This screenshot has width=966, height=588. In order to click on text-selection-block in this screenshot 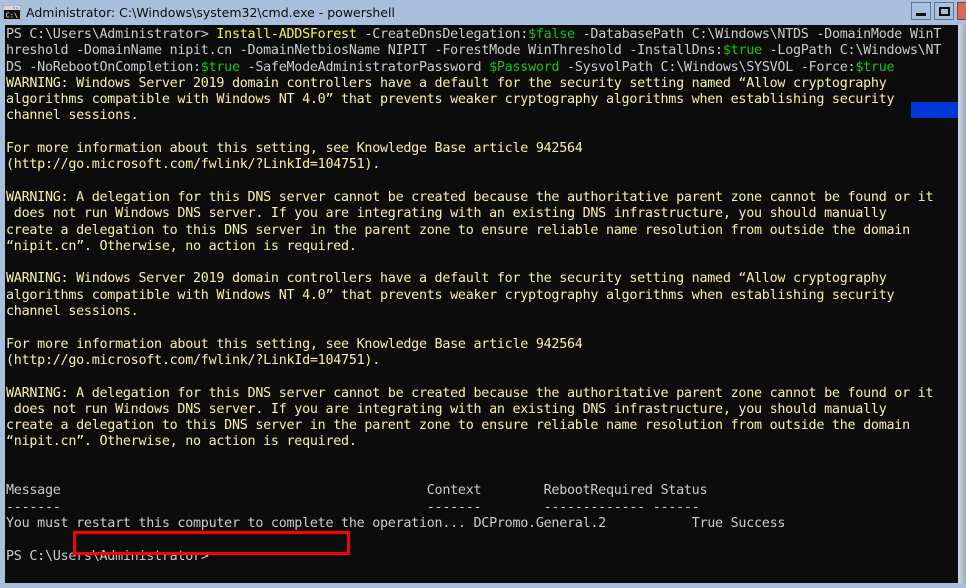, I will do `click(934, 110)`.